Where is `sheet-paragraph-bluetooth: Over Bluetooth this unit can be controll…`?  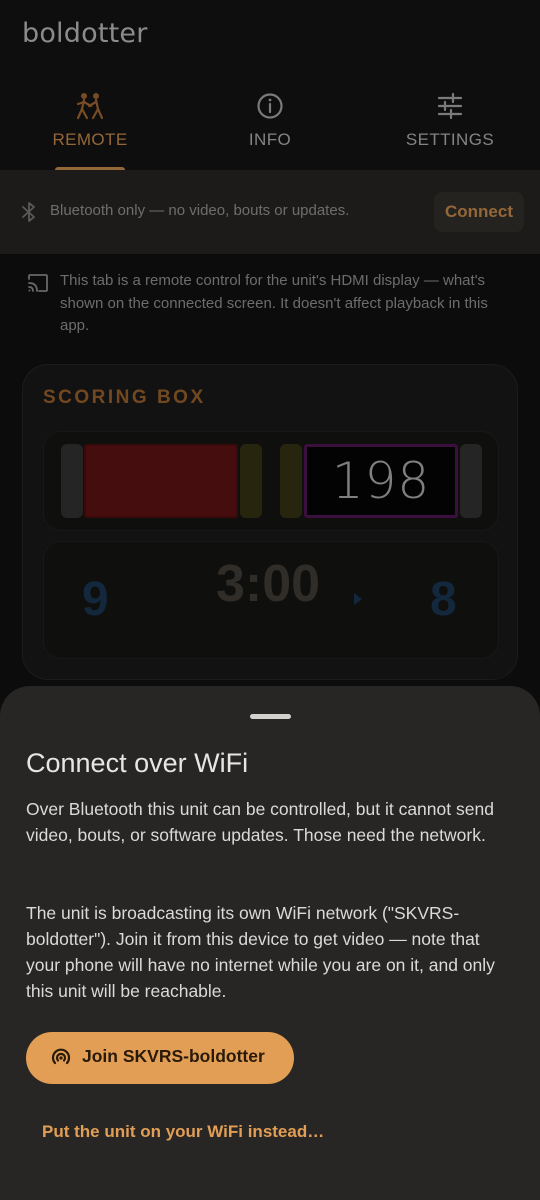 sheet-paragraph-bluetooth: Over Bluetooth this unit can be controll… is located at coordinates (260, 822).